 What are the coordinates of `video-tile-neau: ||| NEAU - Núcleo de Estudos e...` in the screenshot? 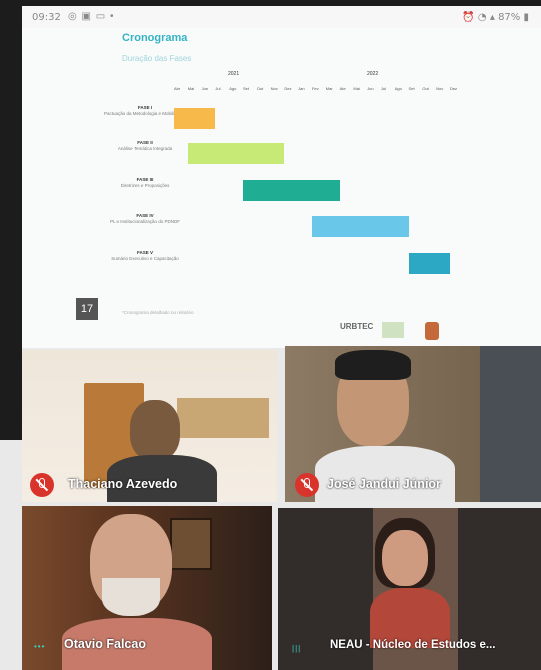 It's located at (409, 589).